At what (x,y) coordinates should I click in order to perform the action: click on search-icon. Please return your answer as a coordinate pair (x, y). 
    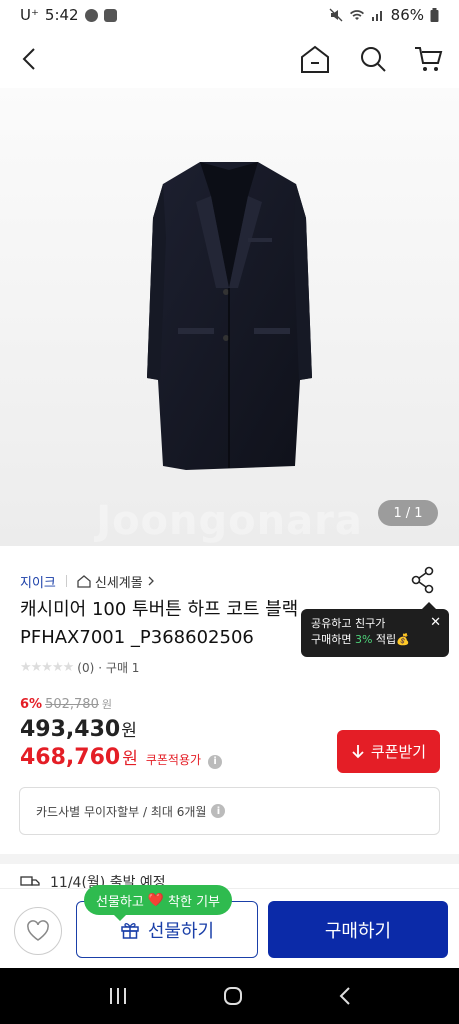
    Looking at the image, I should click on (373, 59).